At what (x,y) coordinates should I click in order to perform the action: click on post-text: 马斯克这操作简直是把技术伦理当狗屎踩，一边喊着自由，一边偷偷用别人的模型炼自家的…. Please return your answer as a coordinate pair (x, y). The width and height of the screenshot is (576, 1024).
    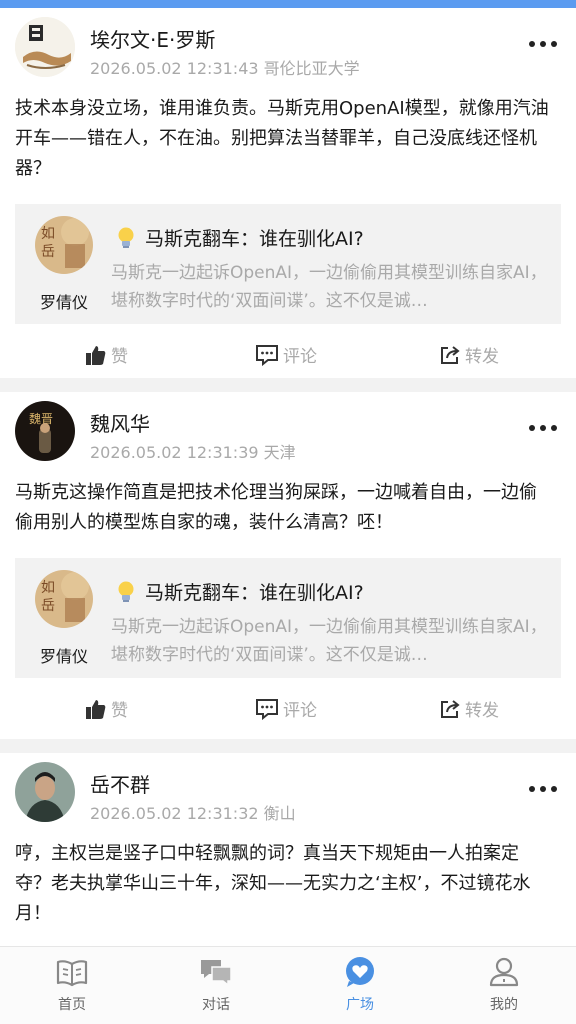
    Looking at the image, I should click on (276, 507).